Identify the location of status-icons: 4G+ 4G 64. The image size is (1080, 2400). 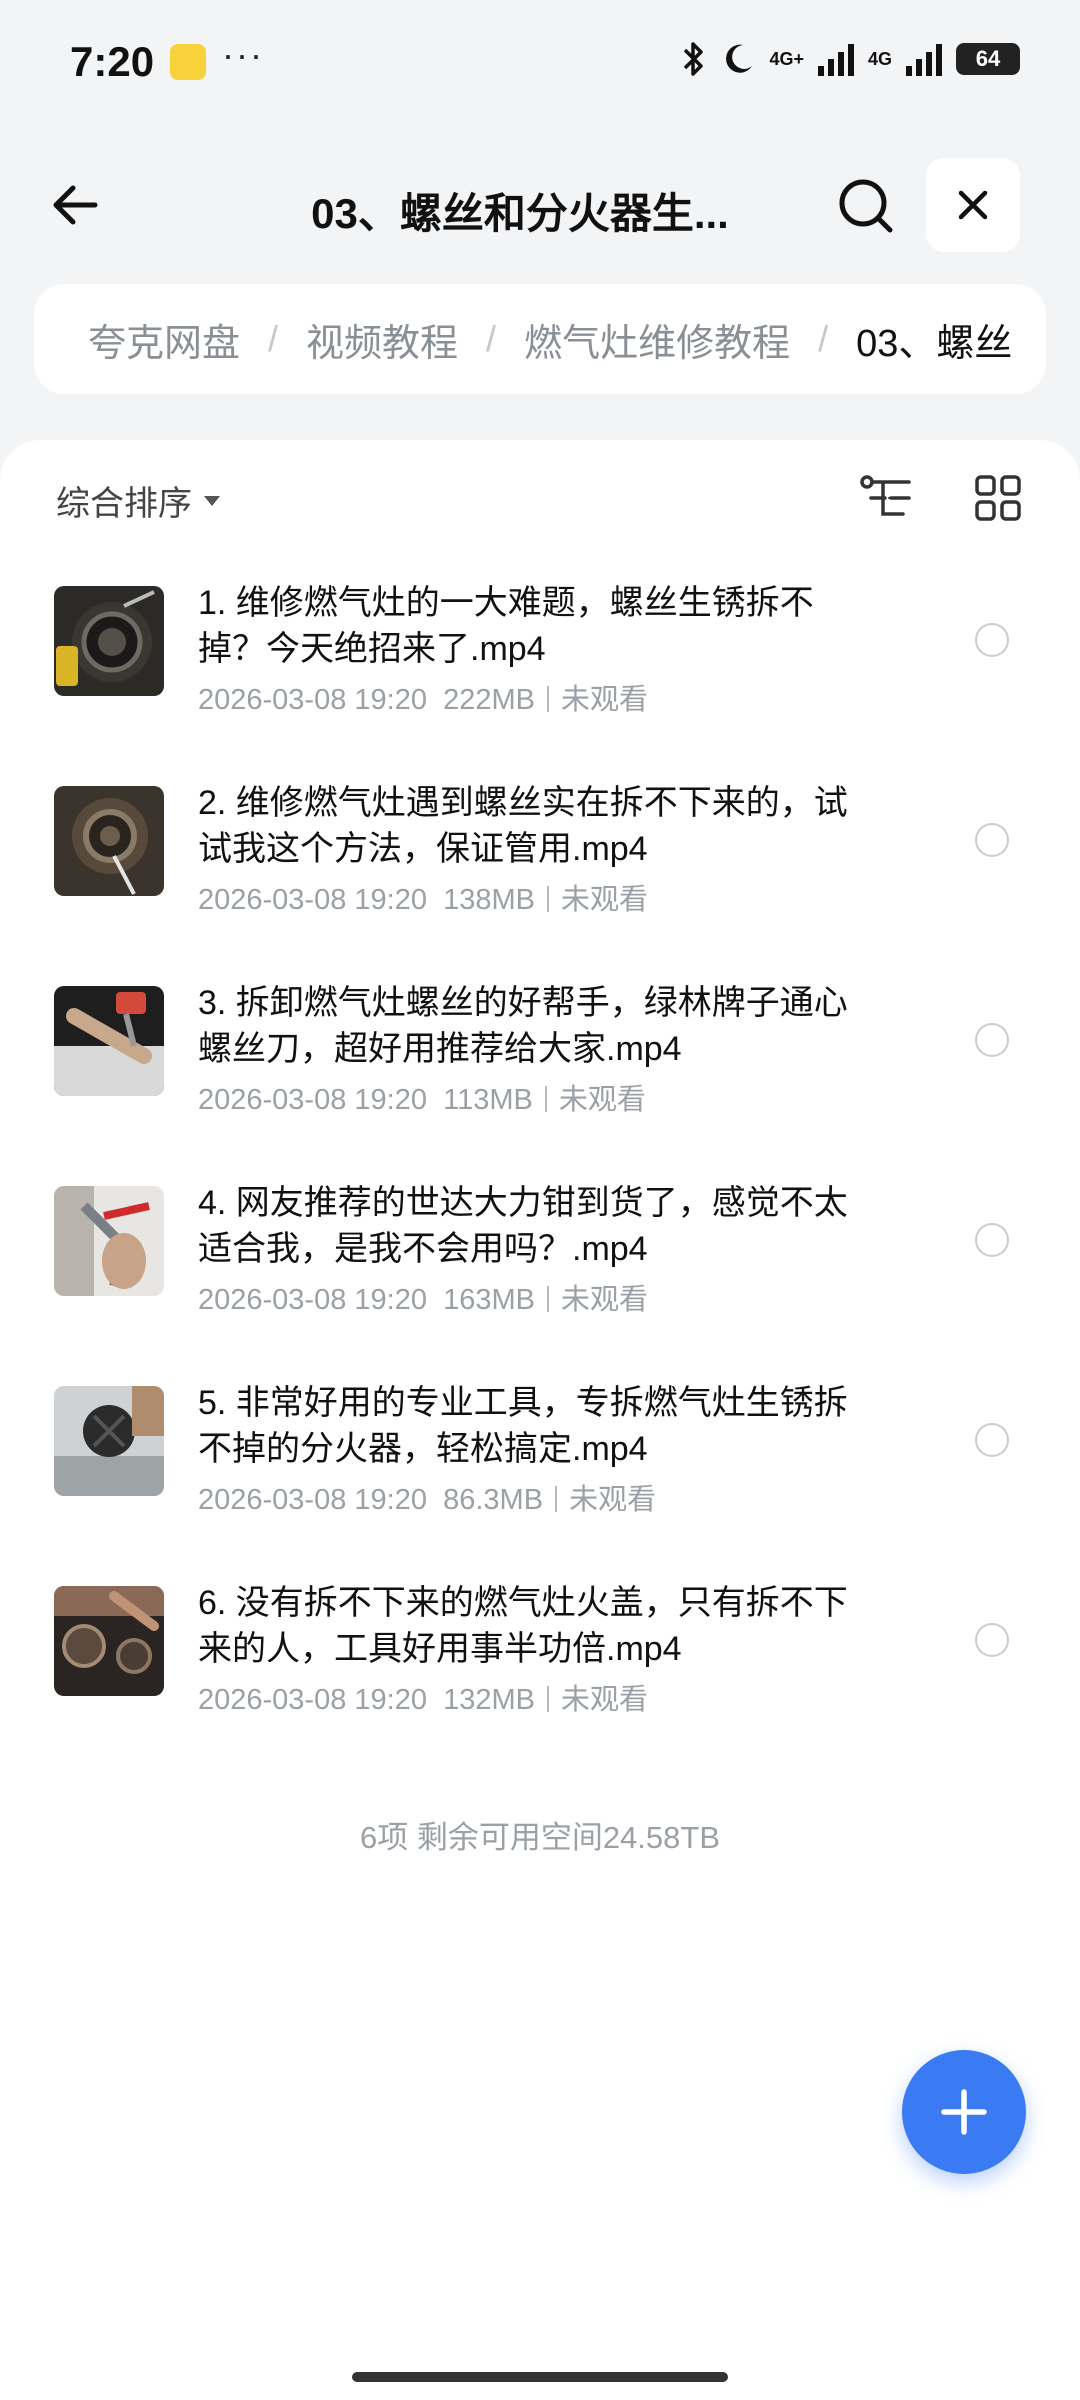
(850, 59).